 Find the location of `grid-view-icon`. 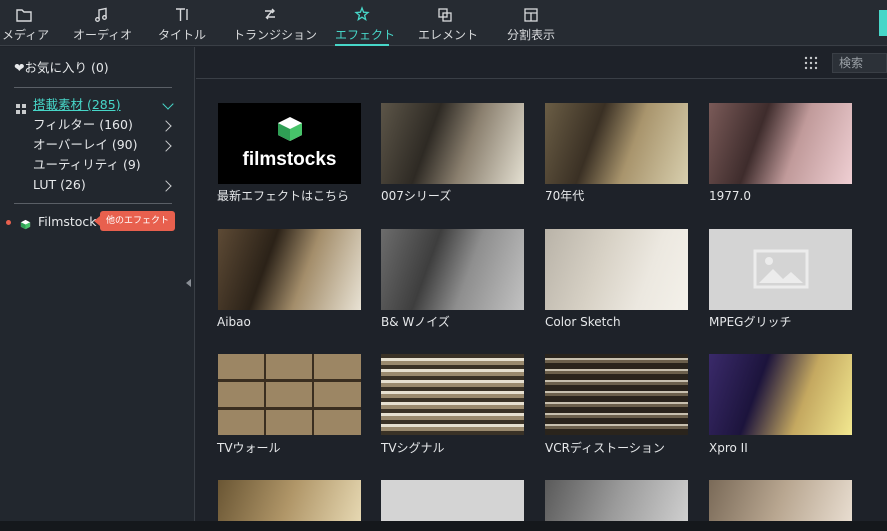

grid-view-icon is located at coordinates (811, 63).